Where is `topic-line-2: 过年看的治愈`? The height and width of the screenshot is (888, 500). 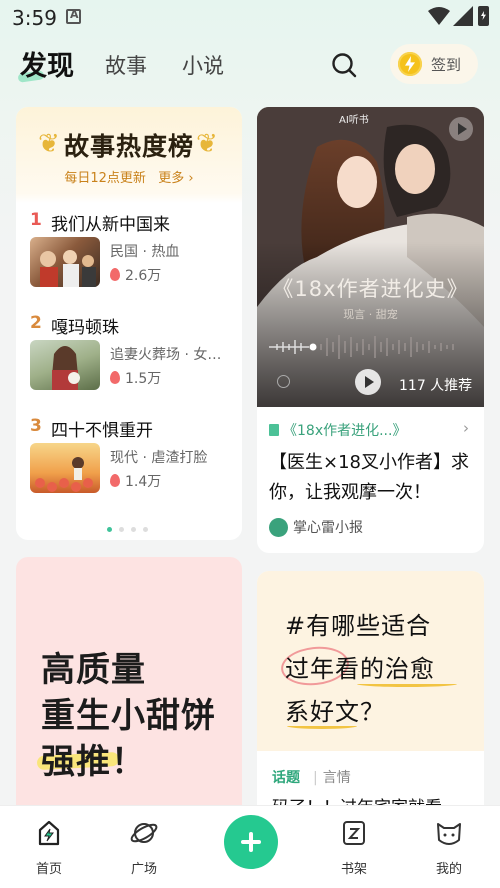
topic-line-2: 过年看的治愈 is located at coordinates (360, 669).